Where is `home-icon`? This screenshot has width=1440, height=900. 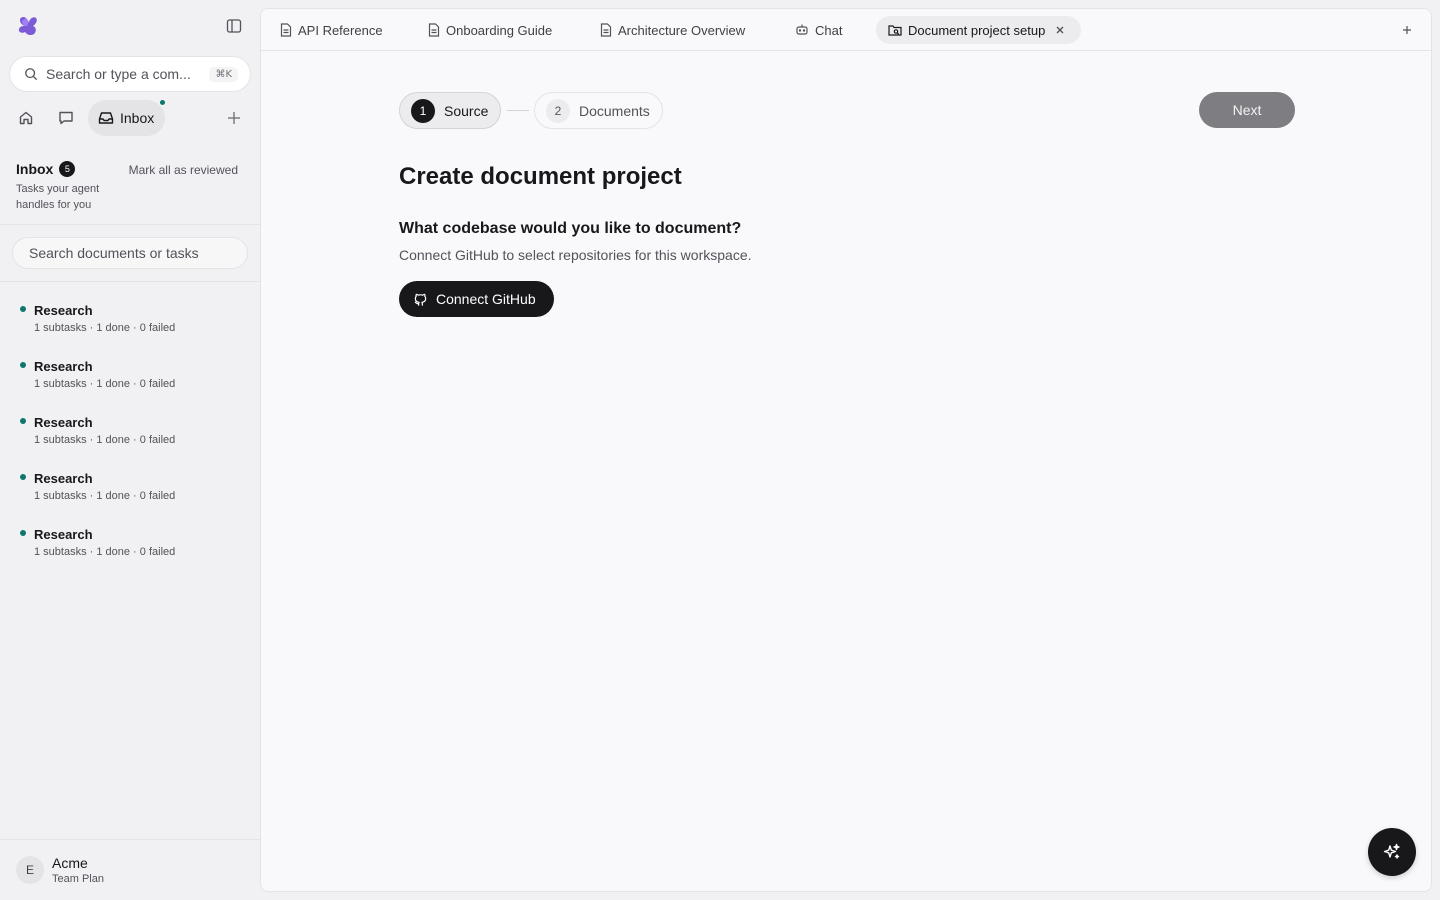 home-icon is located at coordinates (26, 118).